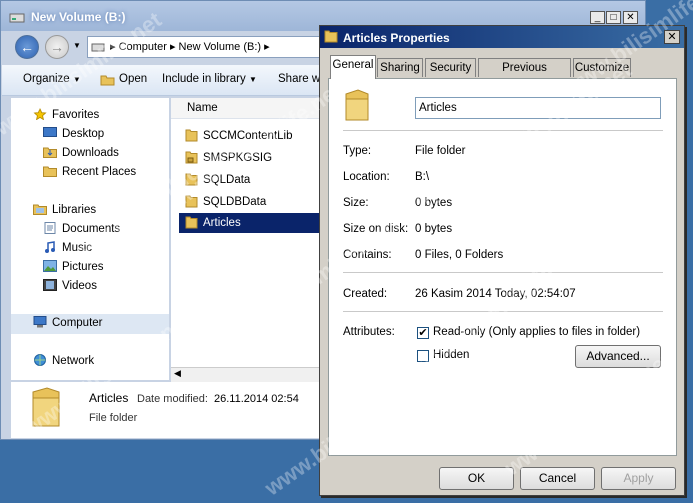  Describe the element at coordinates (78, 17) in the screenshot. I see `explorer-title: New Volume (B:)` at that location.